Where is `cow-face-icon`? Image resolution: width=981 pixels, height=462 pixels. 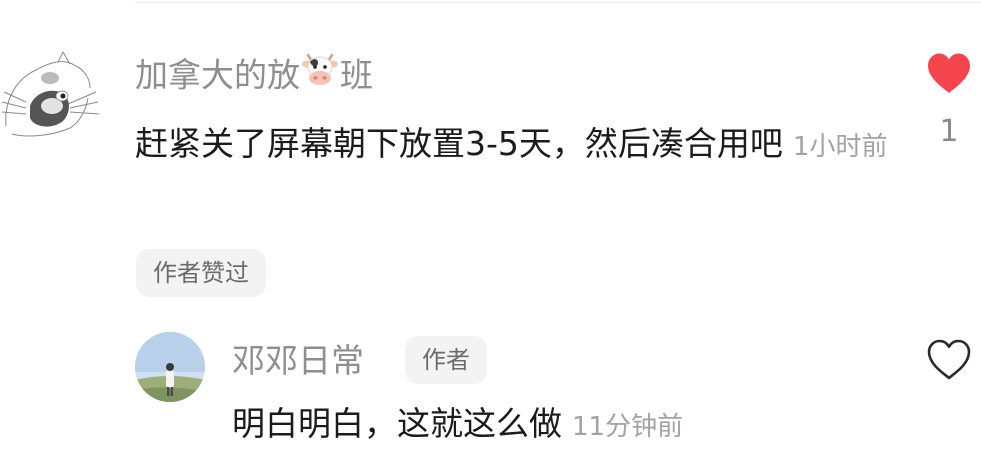
cow-face-icon is located at coordinates (320, 75).